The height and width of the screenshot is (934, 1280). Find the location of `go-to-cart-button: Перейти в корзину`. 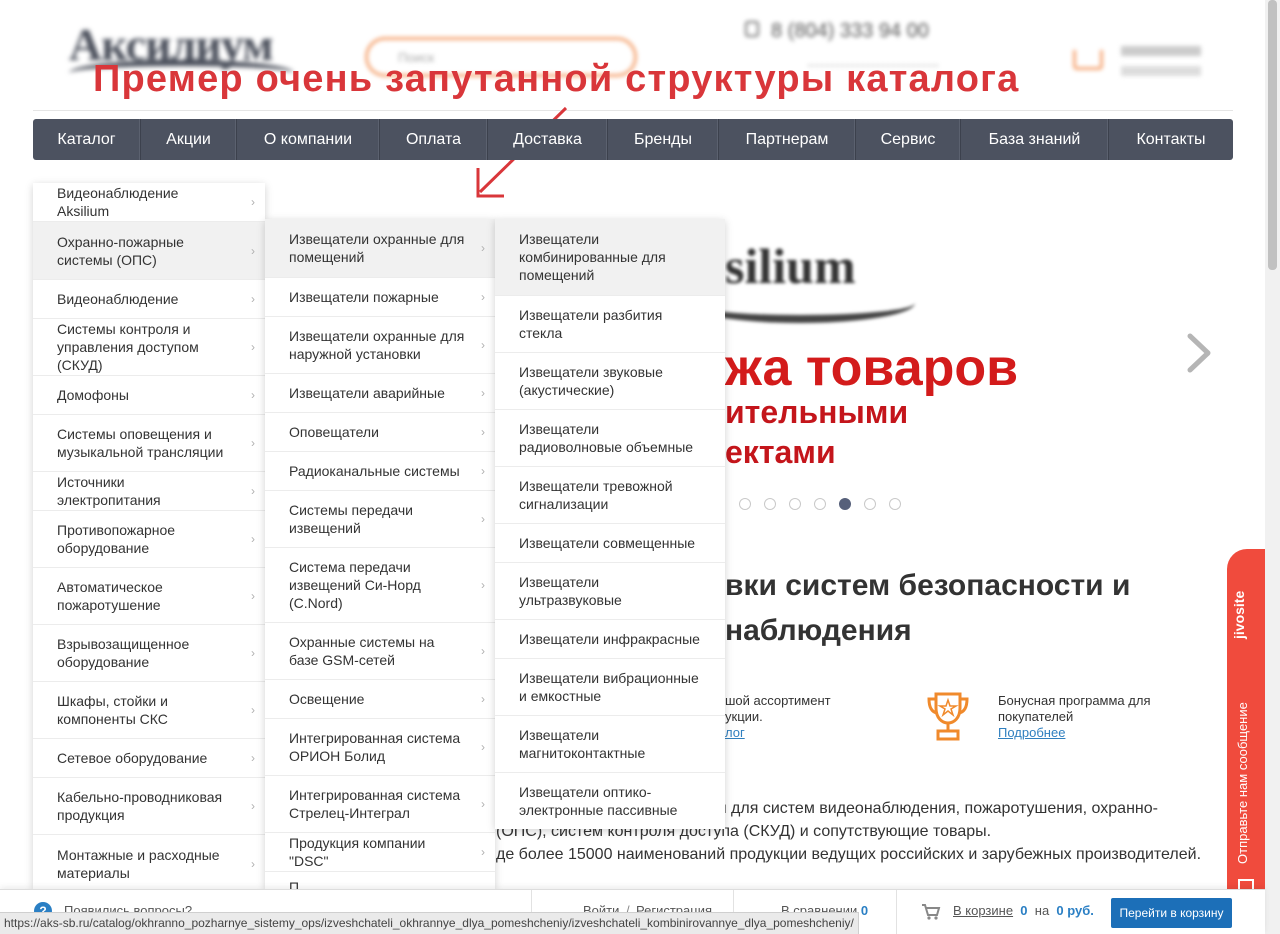

go-to-cart-button: Перейти в корзину is located at coordinates (1171, 913).